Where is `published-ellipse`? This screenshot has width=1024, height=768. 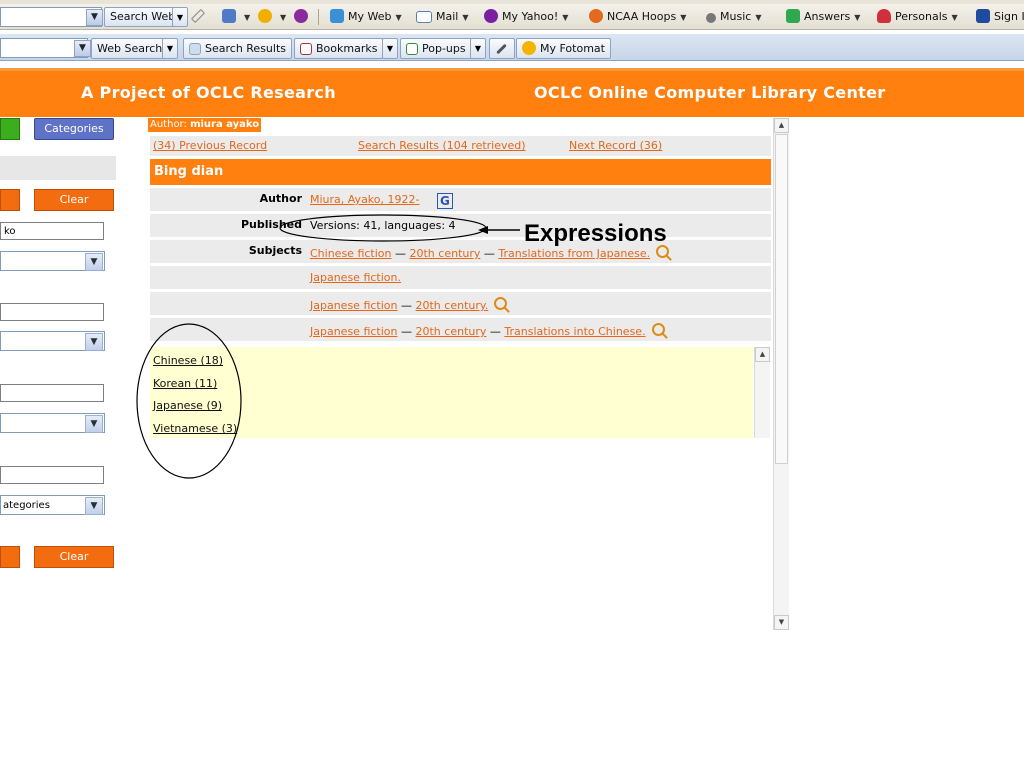
published-ellipse is located at coordinates (383, 228).